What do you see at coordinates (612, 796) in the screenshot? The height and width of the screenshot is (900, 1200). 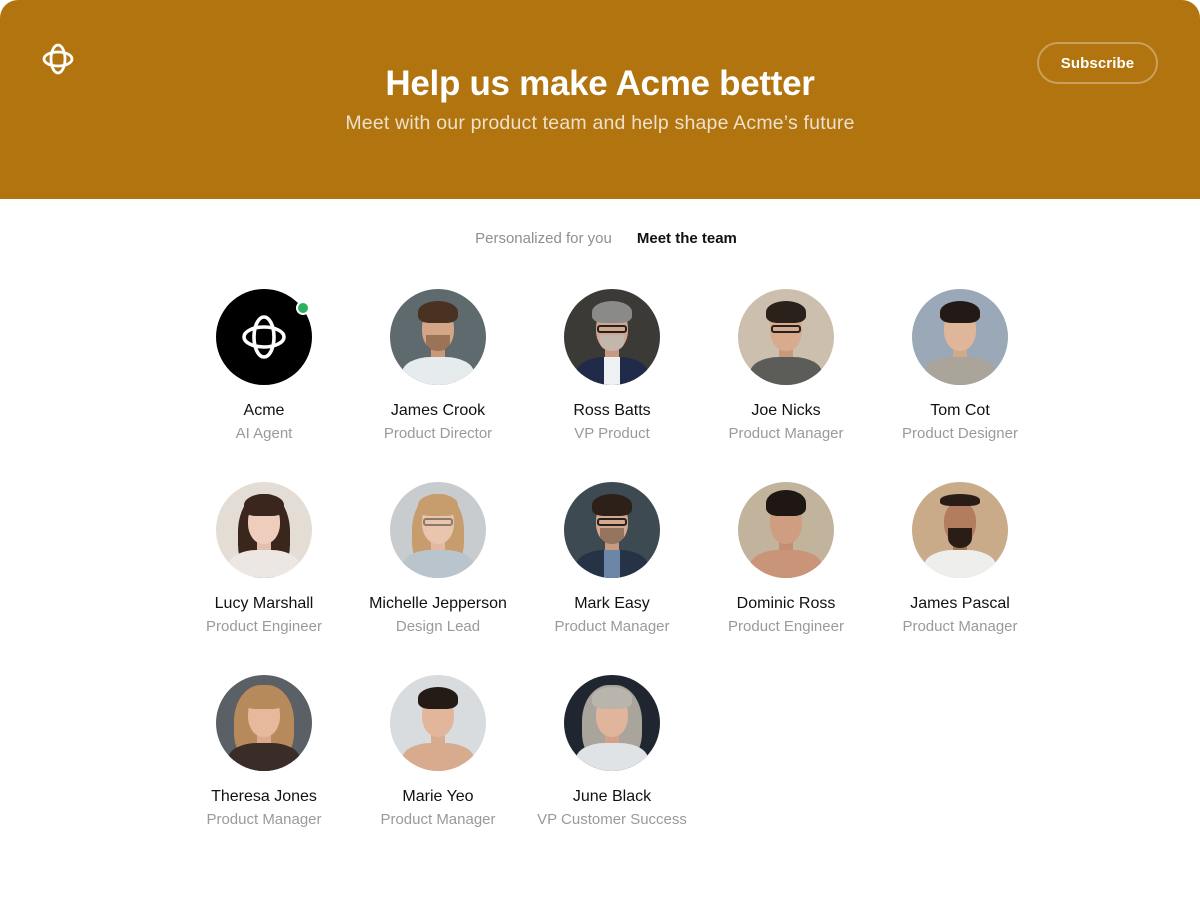 I see `member-name: June Black` at bounding box center [612, 796].